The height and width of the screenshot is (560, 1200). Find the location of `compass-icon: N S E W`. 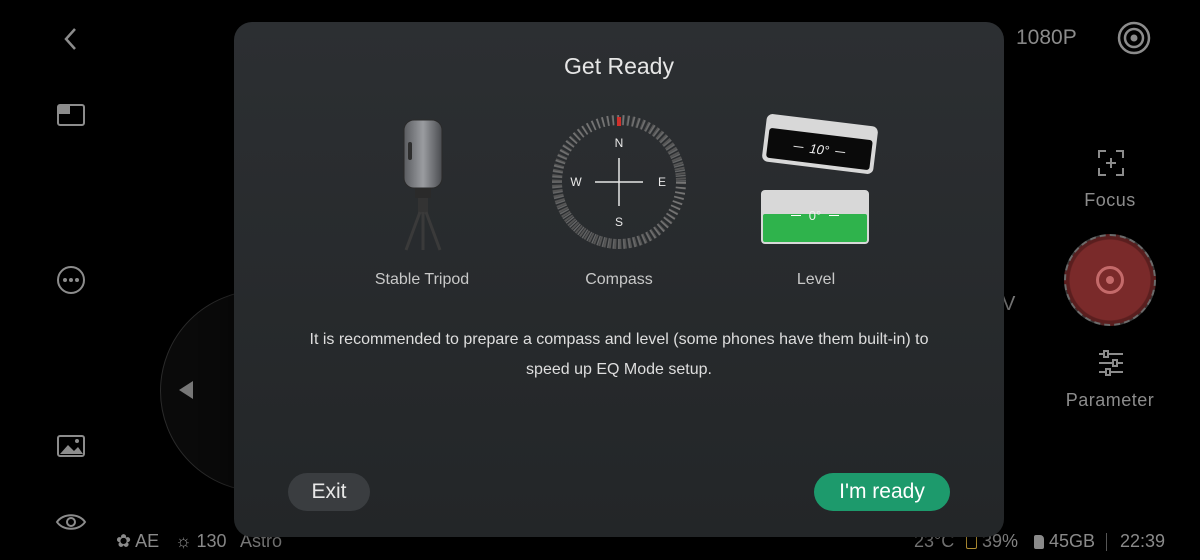

compass-icon: N S E W is located at coordinates (619, 182).